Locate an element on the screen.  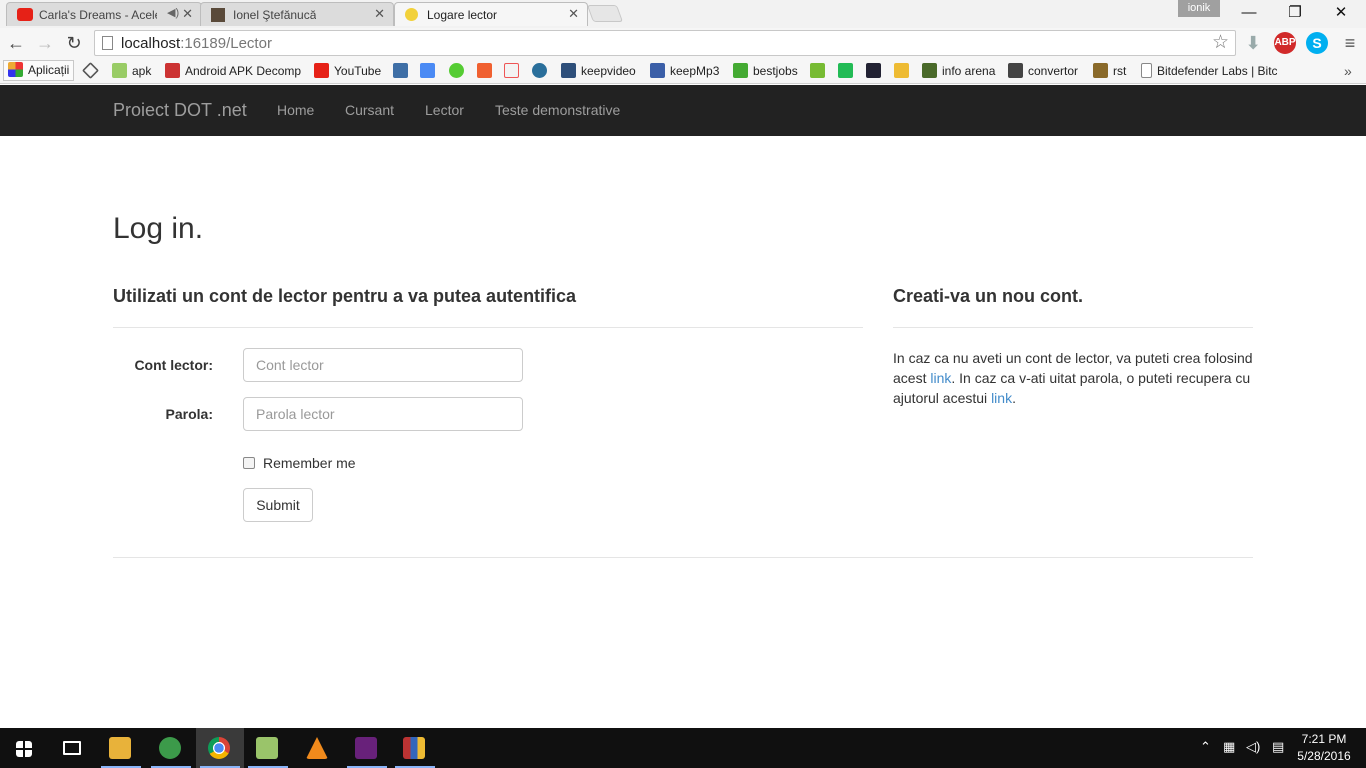
bookmark-keepmp3: keepMp3 is located at coordinates (684, 71).